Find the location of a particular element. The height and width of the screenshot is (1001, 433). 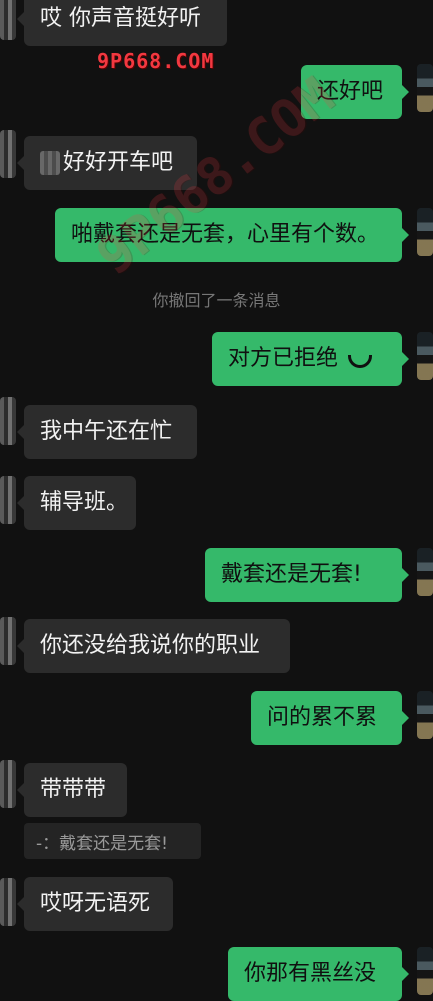

message-text: 我中午还在忙 is located at coordinates (106, 431).